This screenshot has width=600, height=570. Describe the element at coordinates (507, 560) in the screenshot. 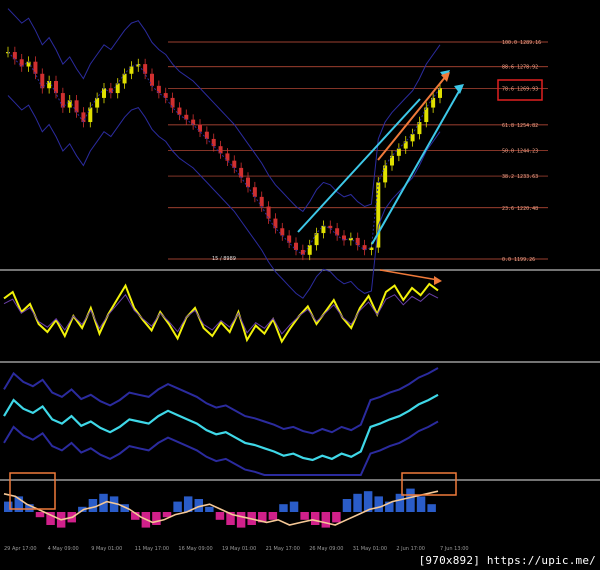

I see `watermark-text: [970x892] https://upic.me/` at that location.